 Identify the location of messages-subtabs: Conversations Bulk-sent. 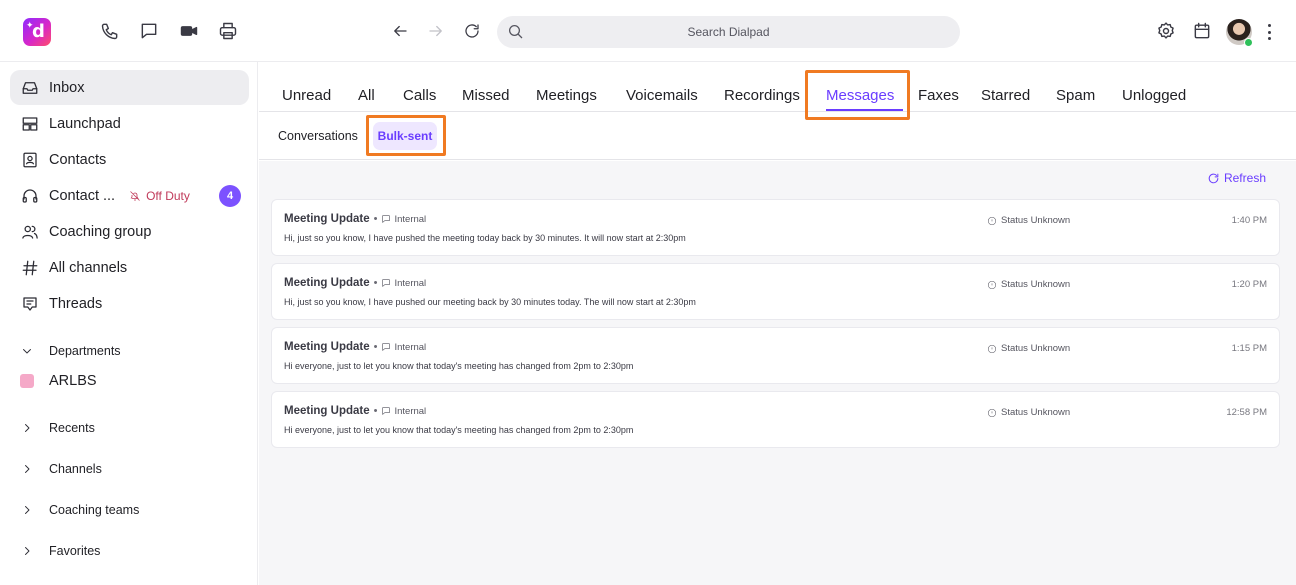
(777, 136).